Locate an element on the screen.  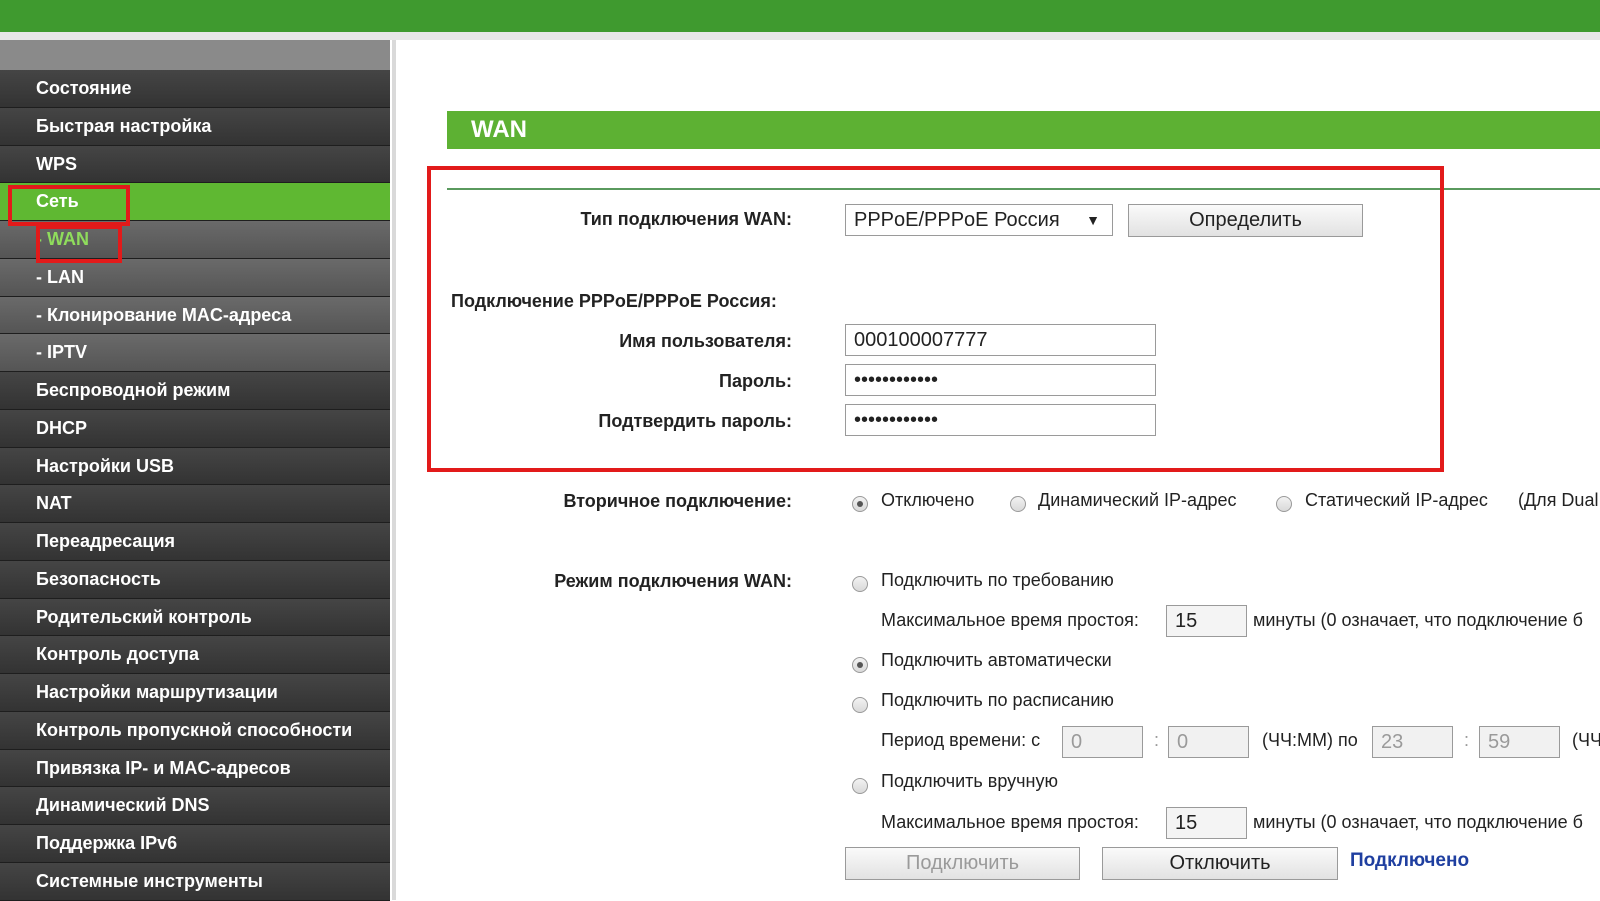
top-header-bar is located at coordinates (800, 16).